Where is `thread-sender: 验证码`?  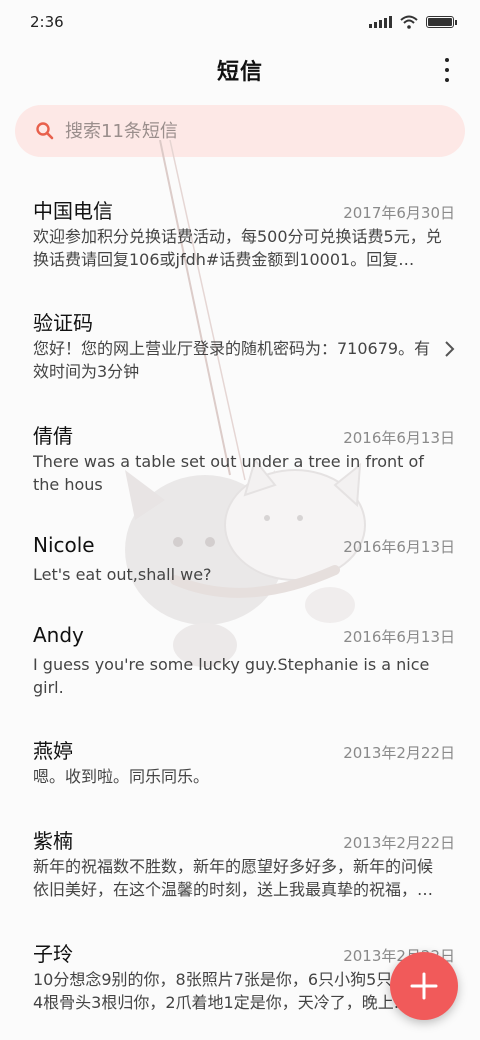
thread-sender: 验证码 is located at coordinates (63, 323).